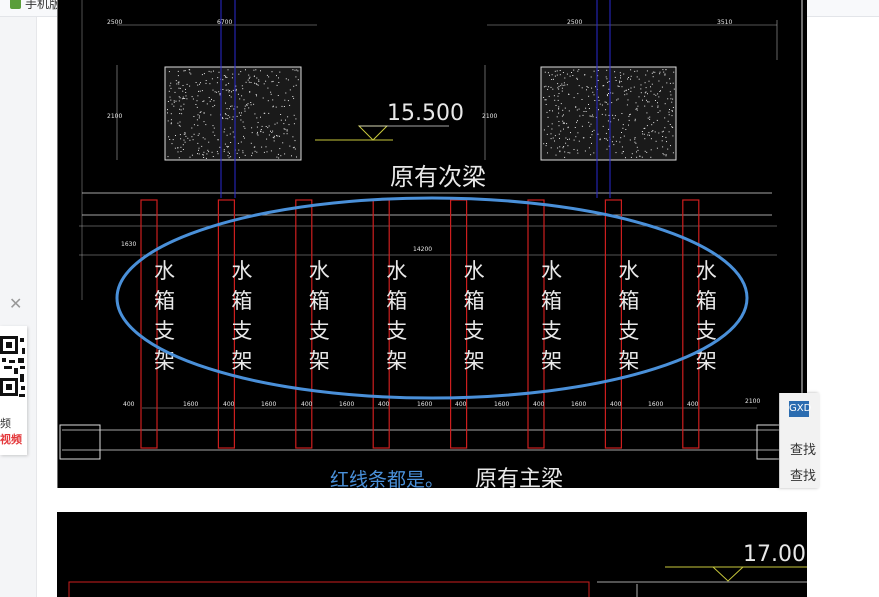 The height and width of the screenshot is (597, 879). What do you see at coordinates (752, 401) in the screenshot?
I see `right-dimension: 2100` at bounding box center [752, 401].